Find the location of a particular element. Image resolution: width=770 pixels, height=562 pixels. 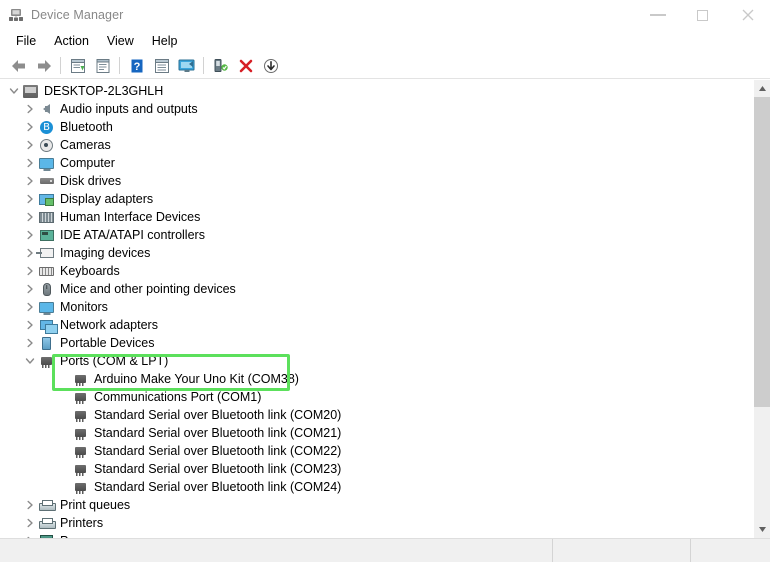

tree-item-arduino-make-your-uno-kit-com38: Arduino Make Your Uno Kit (COM38) is located at coordinates (376, 379).